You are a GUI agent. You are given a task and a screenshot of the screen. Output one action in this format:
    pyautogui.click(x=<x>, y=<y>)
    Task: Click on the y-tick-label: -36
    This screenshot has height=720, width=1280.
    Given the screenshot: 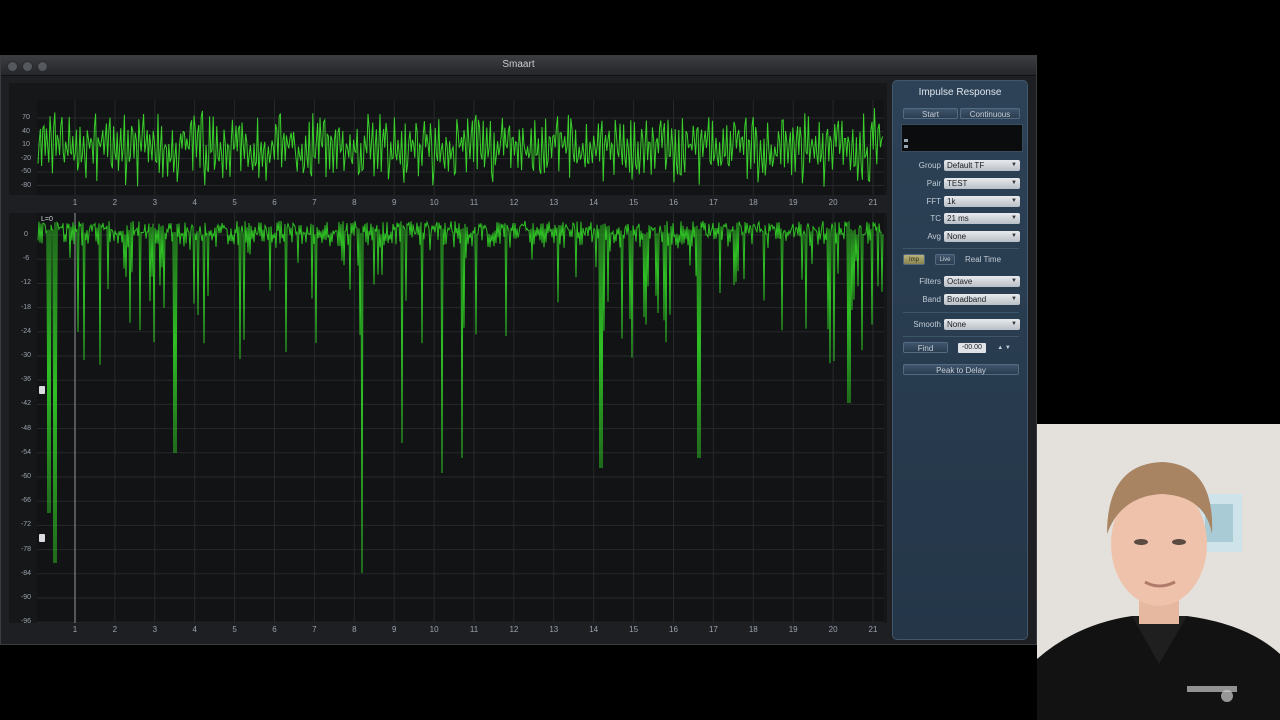 What is the action you would take?
    pyautogui.click(x=26, y=380)
    